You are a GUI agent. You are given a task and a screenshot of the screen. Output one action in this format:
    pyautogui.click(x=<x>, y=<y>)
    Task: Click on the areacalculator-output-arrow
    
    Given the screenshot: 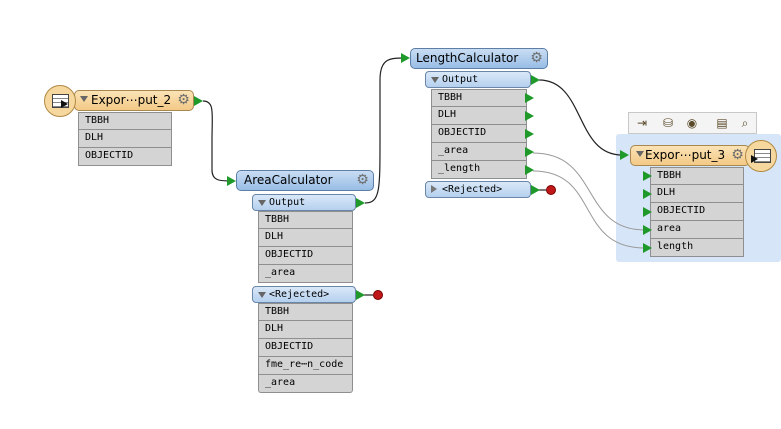 What is the action you would take?
    pyautogui.click(x=360, y=203)
    